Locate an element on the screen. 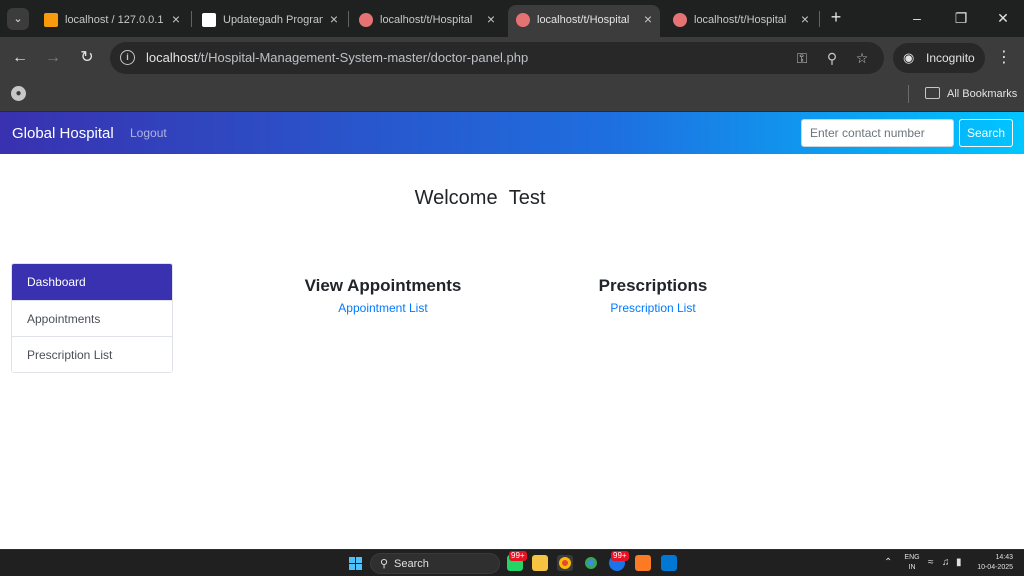  incognito-icon: ◉ is located at coordinates (909, 57).